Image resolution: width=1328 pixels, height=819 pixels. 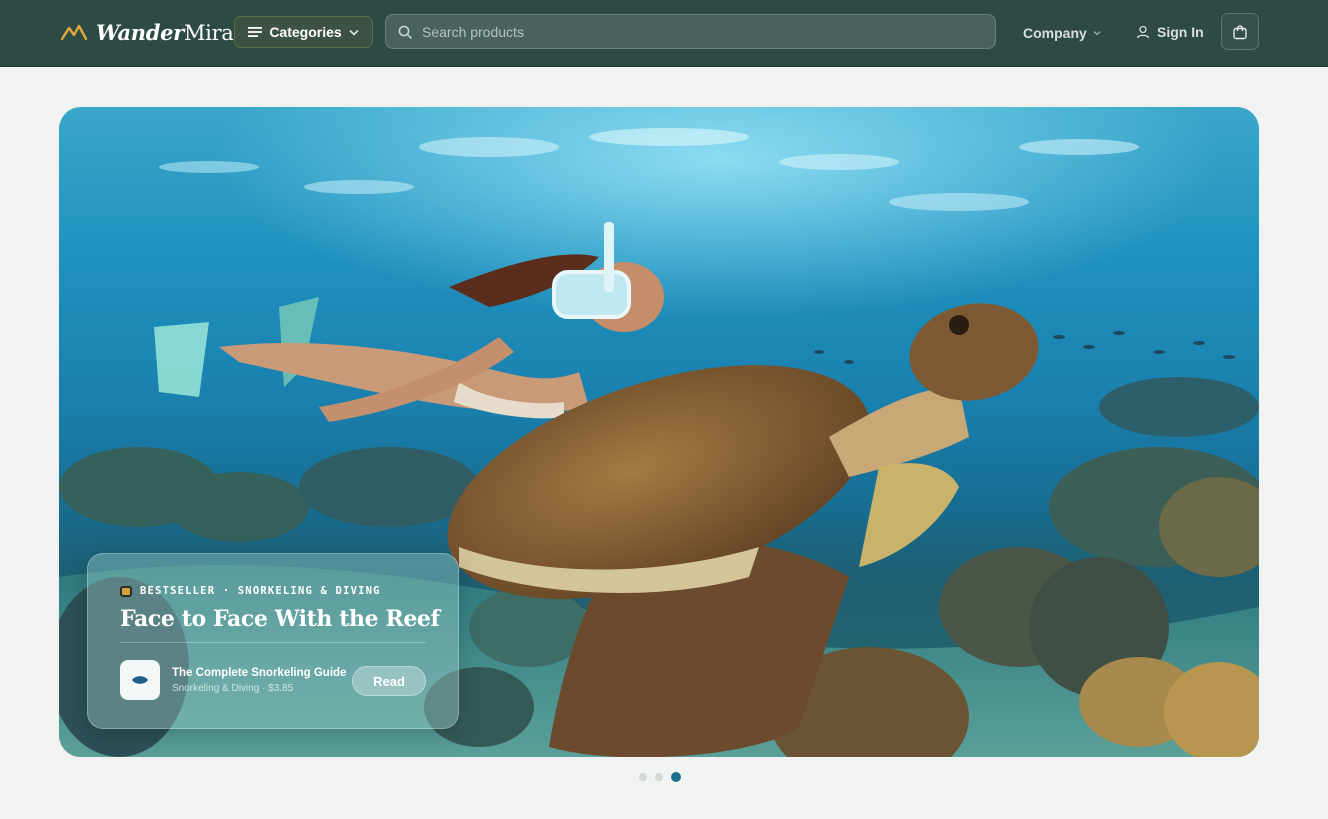 I want to click on shopping-bag-icon, so click(x=1240, y=31).